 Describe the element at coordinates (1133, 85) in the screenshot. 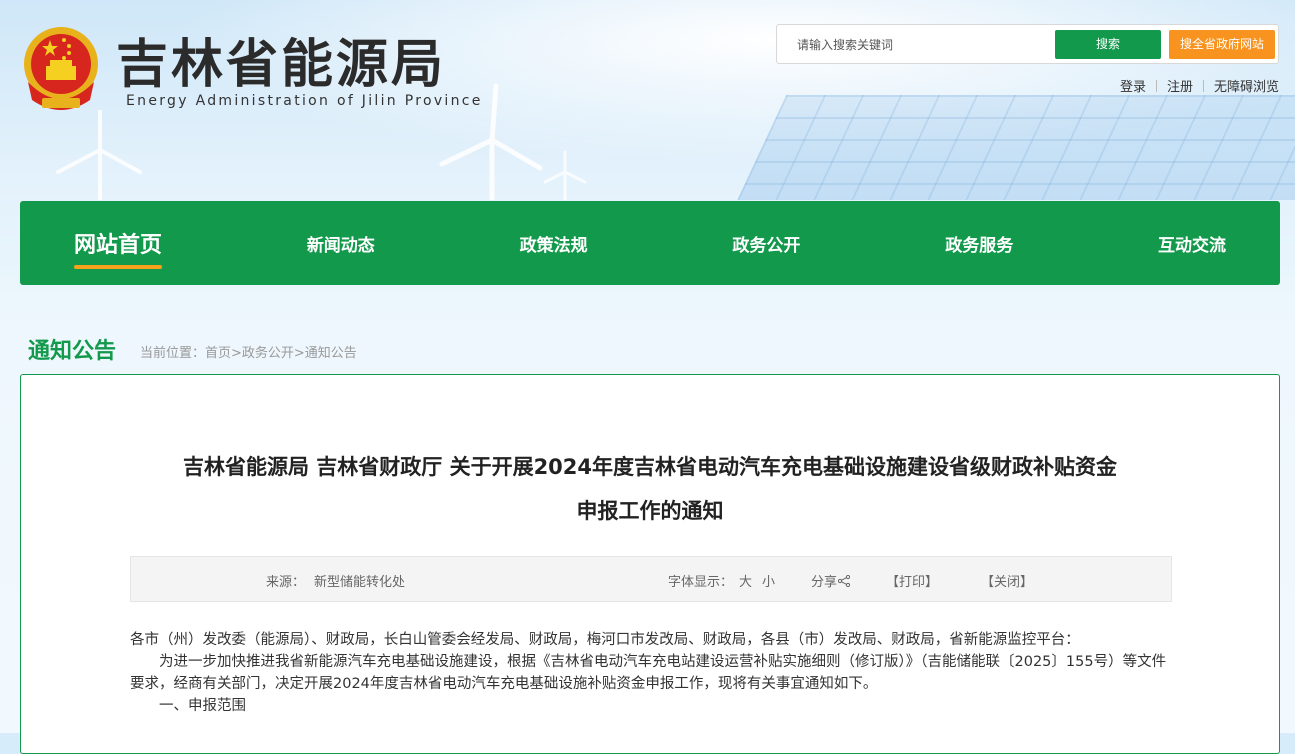

I see `login-link: 登录` at that location.